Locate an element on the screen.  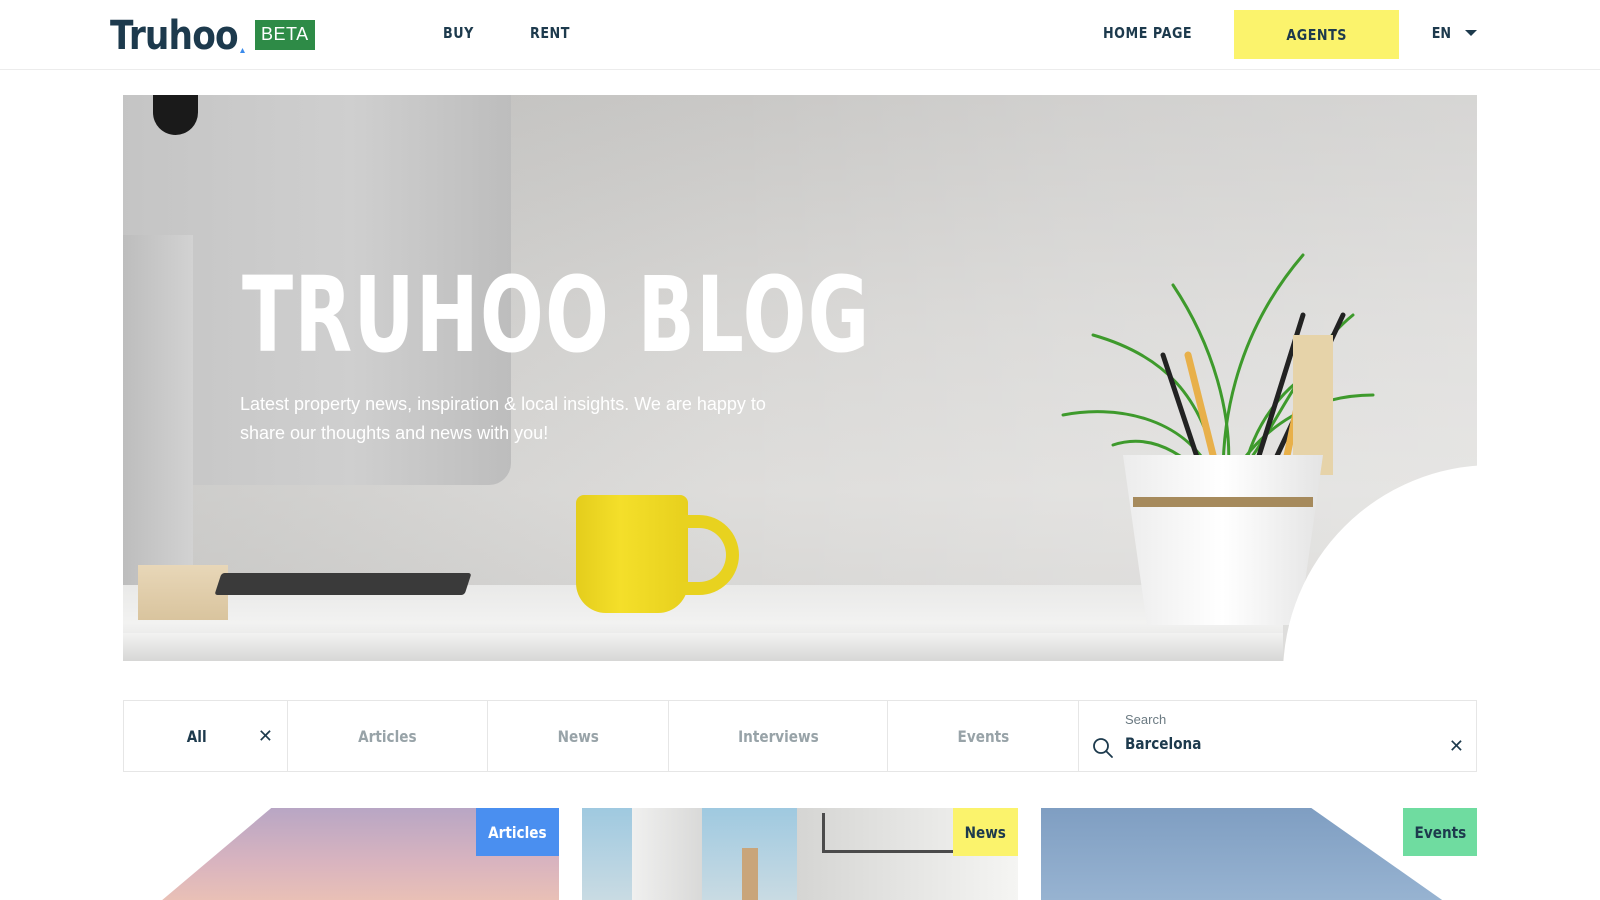
language-label: EN is located at coordinates (1441, 33).